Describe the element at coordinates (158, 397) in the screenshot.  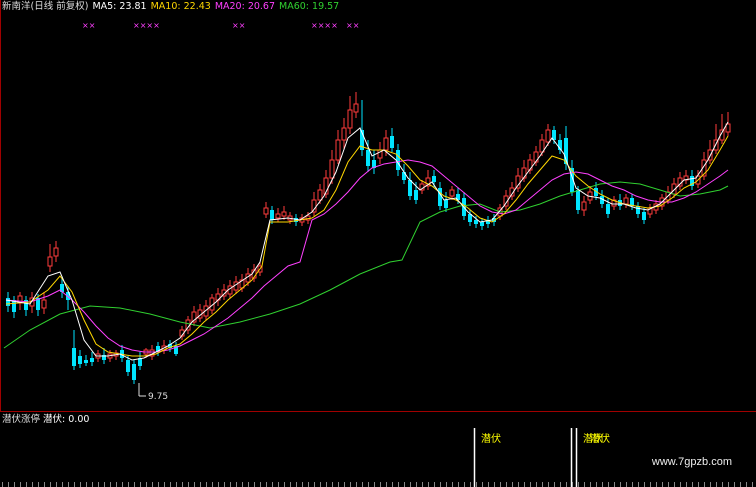
I see `low-price-label: 9.75` at that location.